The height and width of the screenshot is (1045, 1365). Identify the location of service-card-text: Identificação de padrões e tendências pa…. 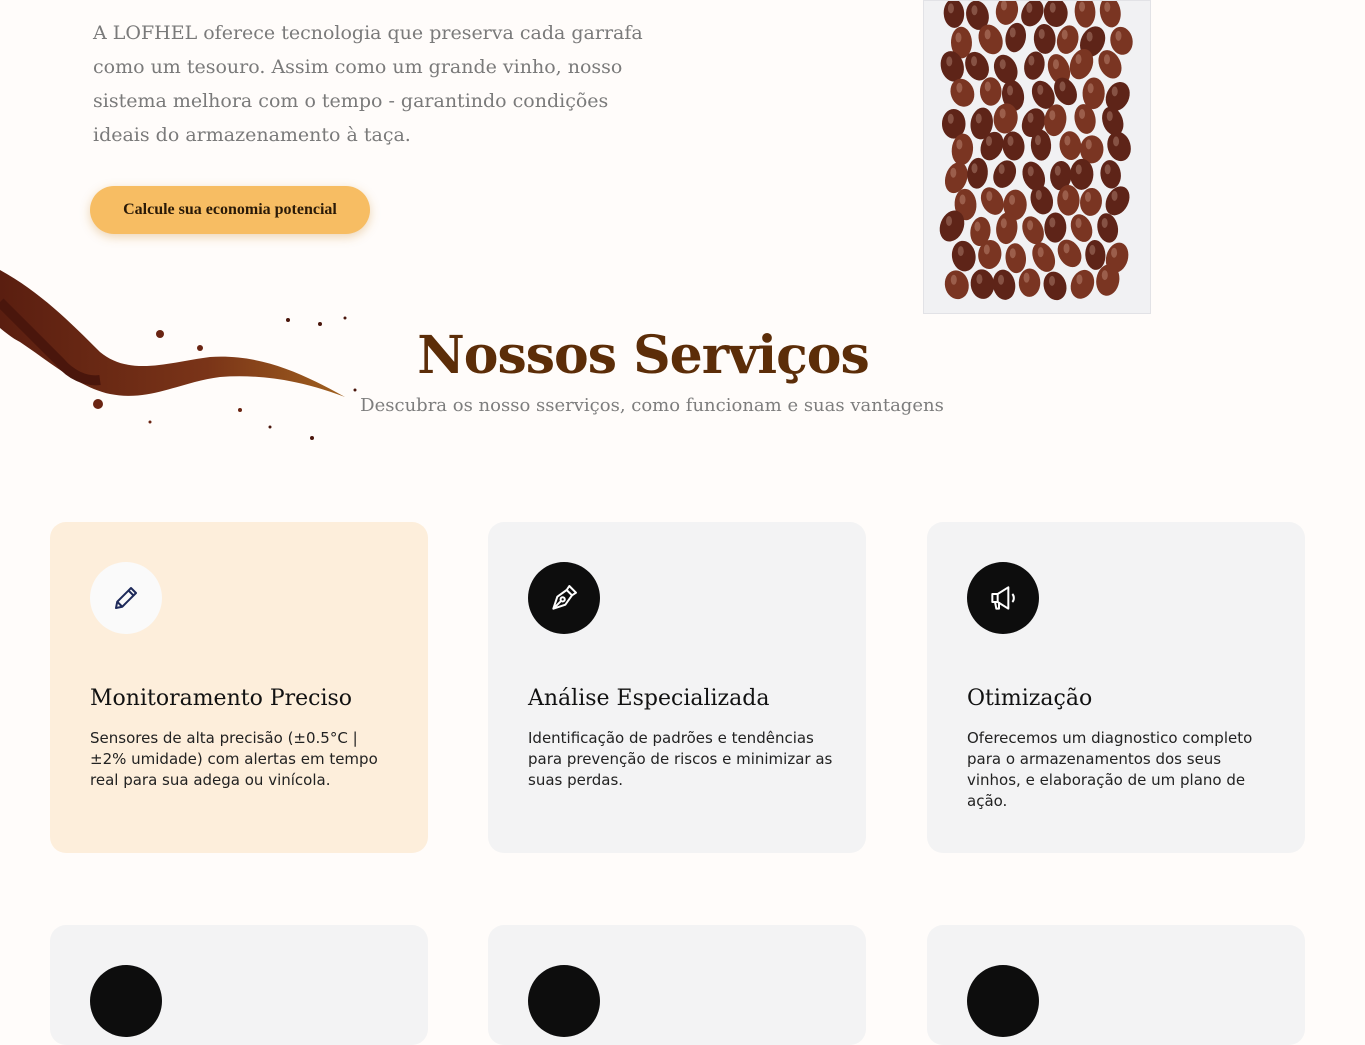
(680, 759).